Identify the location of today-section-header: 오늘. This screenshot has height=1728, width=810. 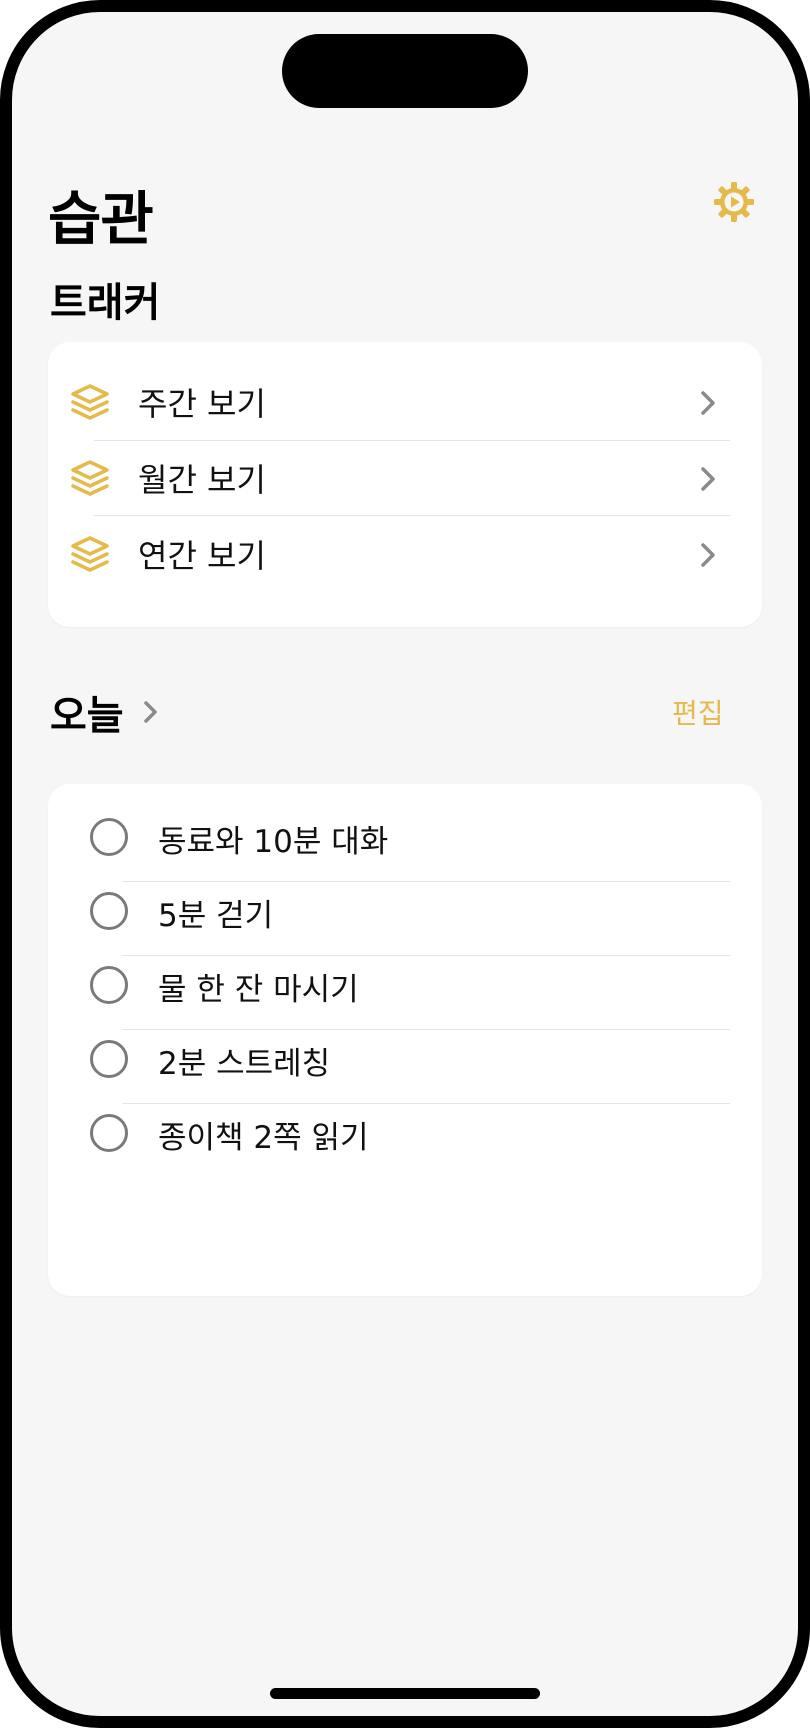
(105, 712).